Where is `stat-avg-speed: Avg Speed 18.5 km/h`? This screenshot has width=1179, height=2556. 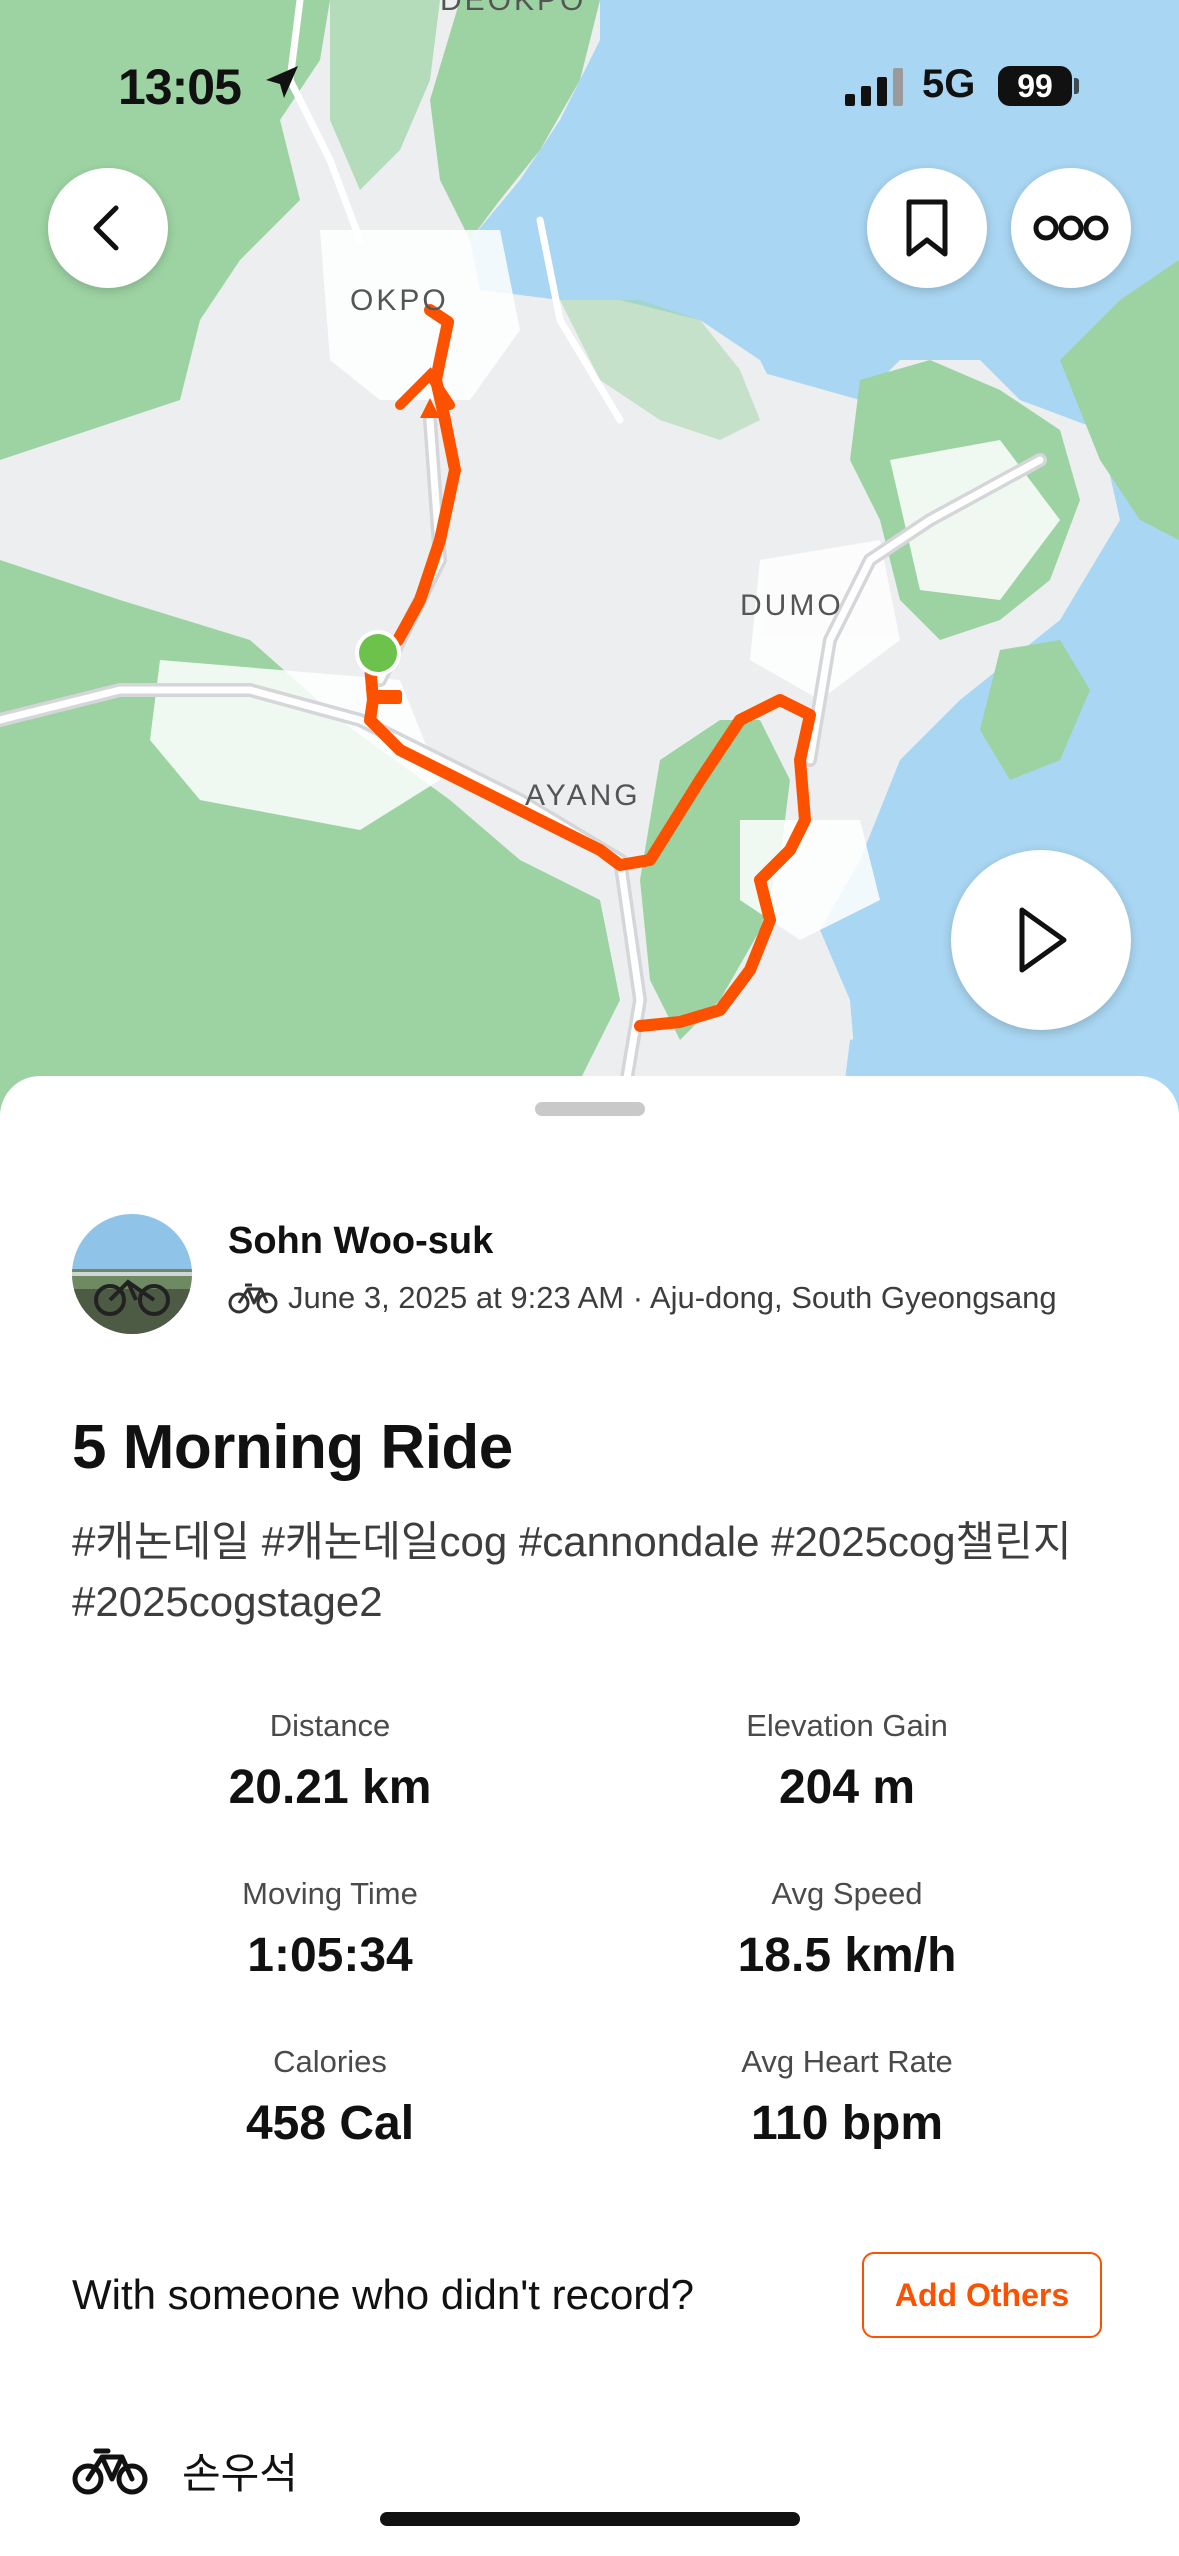
stat-avg-speed: Avg Speed 18.5 km/h is located at coordinates (847, 1929).